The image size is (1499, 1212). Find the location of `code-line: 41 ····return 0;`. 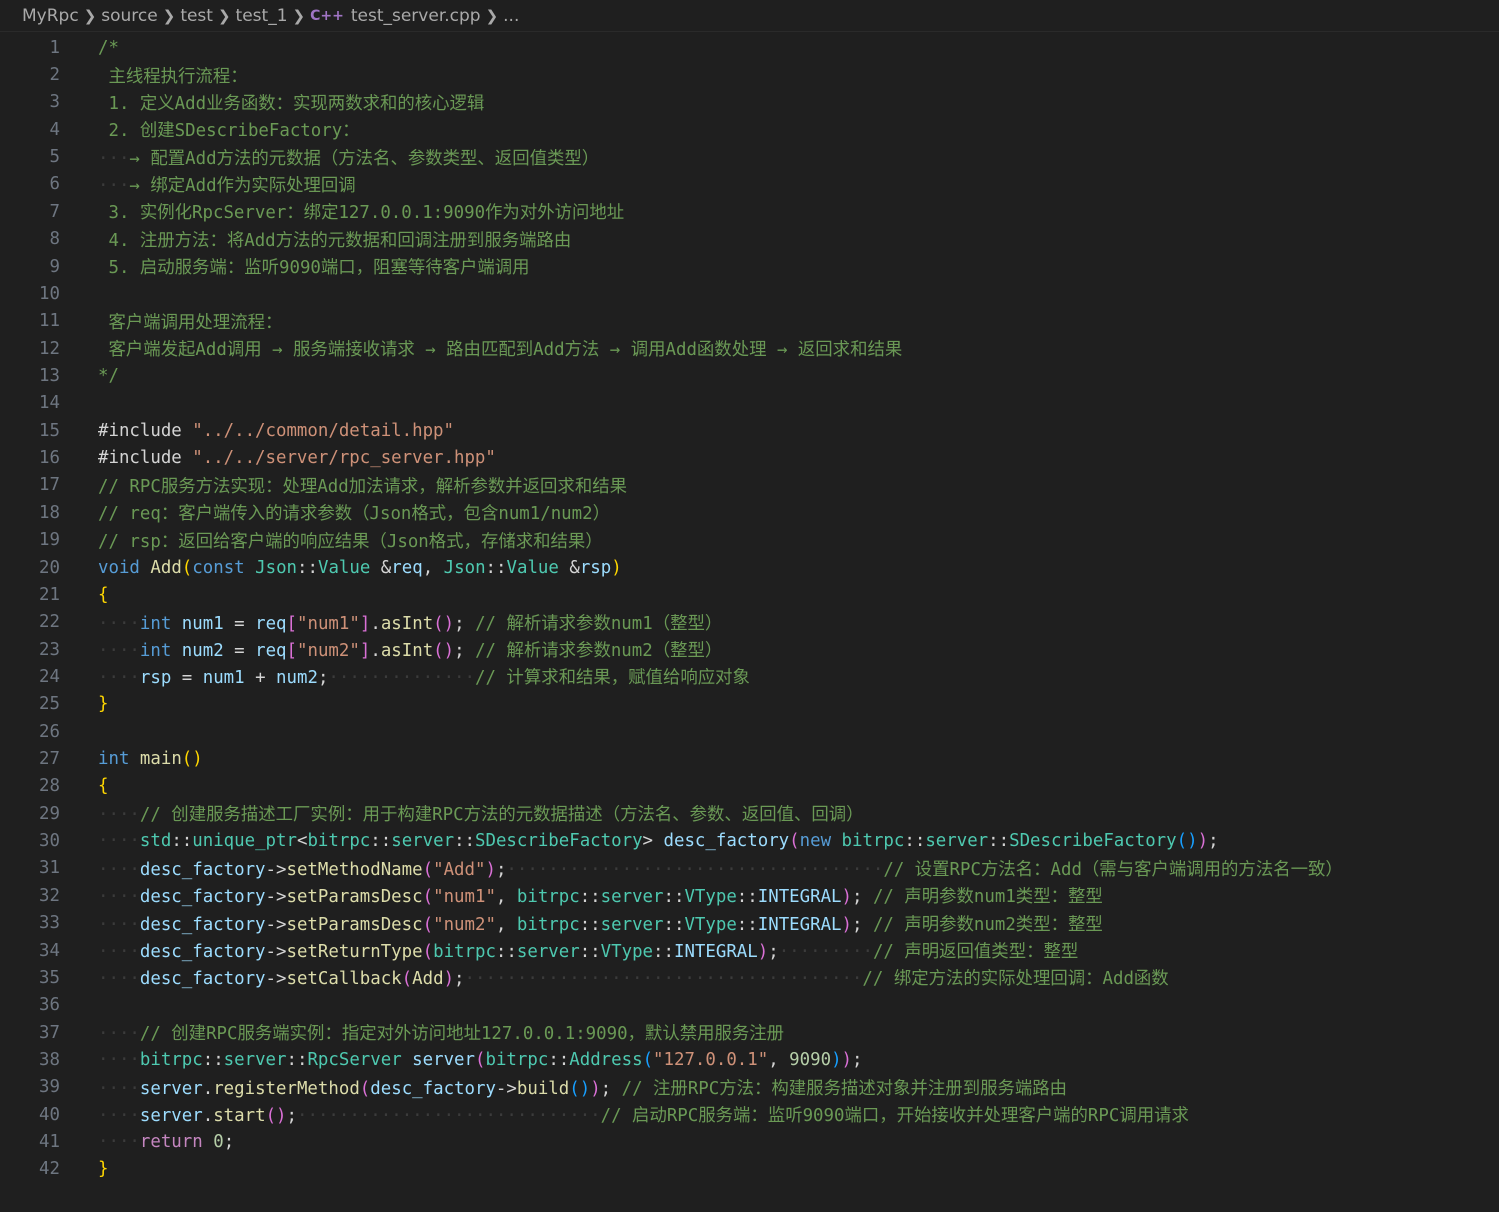

code-line: 41 ····return 0; is located at coordinates (749, 1141).